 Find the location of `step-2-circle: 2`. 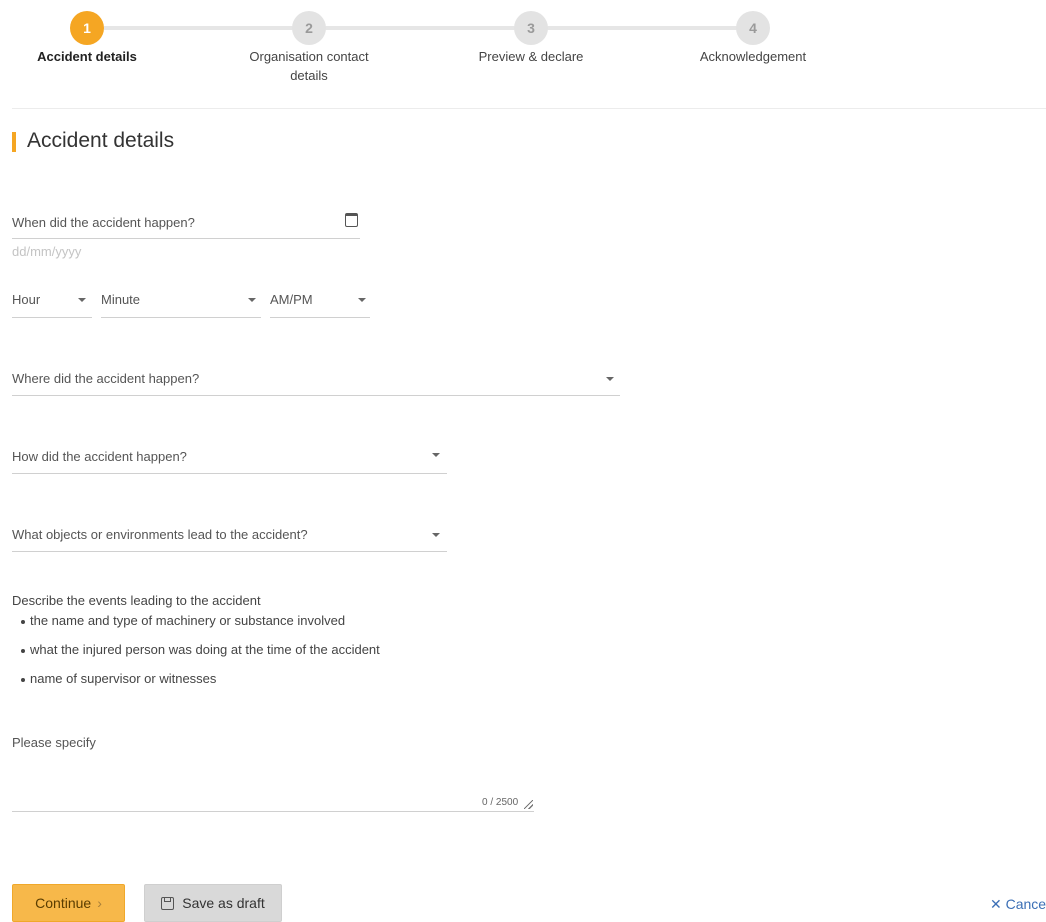

step-2-circle: 2 is located at coordinates (309, 28).